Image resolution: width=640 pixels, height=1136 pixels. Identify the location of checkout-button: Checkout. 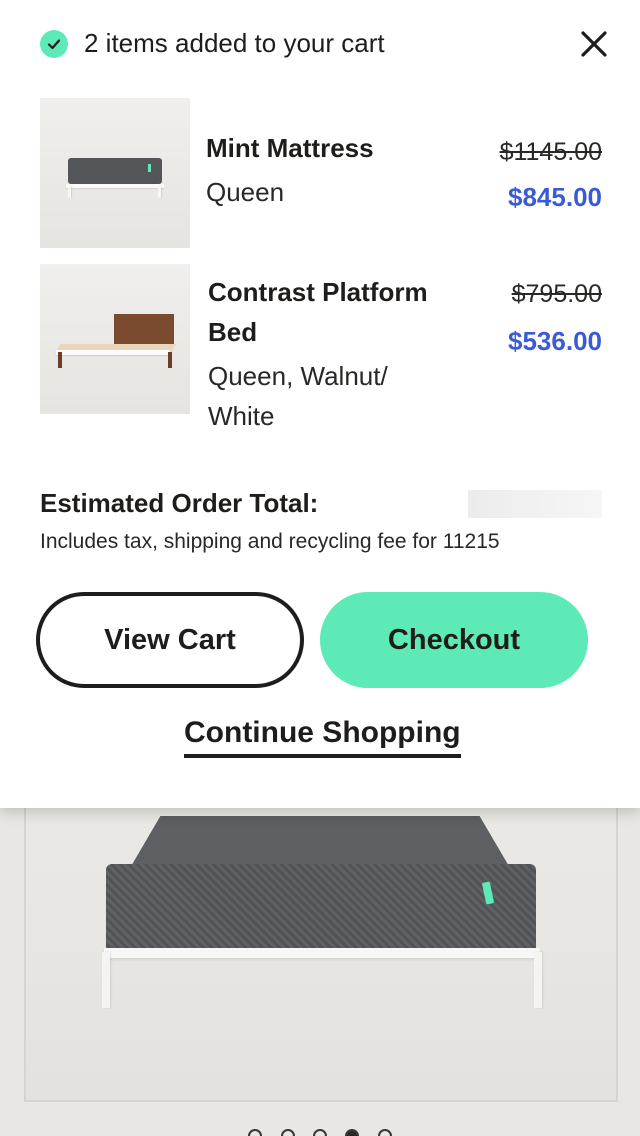
(454, 640).